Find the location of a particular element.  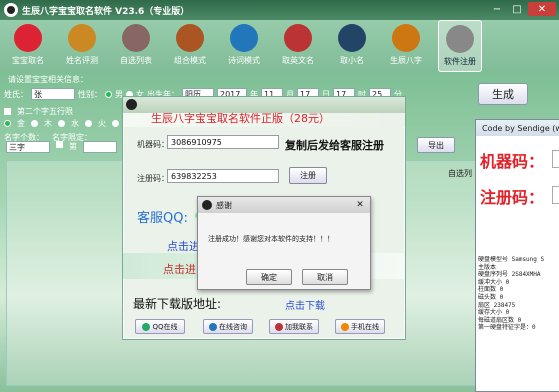

bazi-icon is located at coordinates (406, 38).